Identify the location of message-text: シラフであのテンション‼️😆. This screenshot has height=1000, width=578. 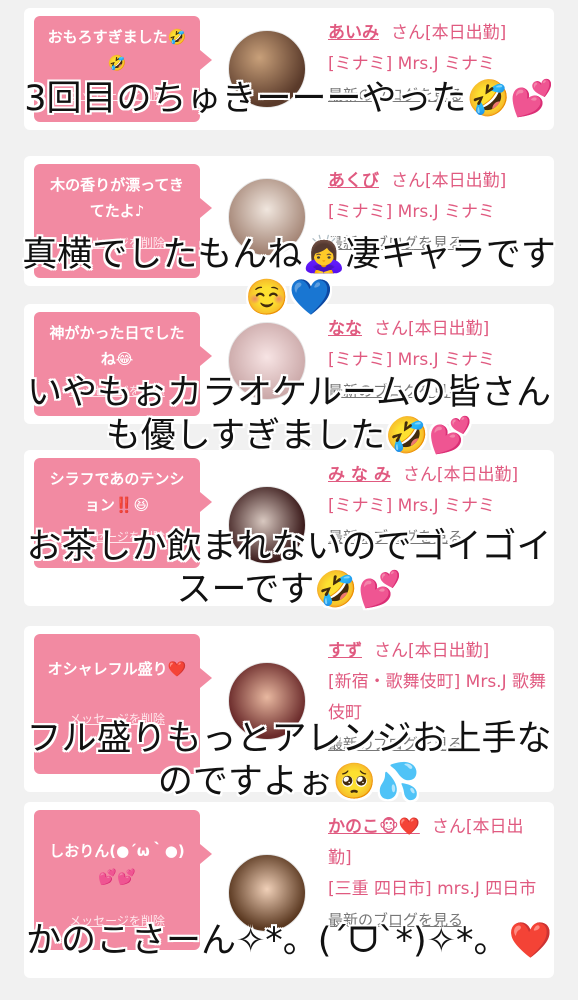
(117, 492).